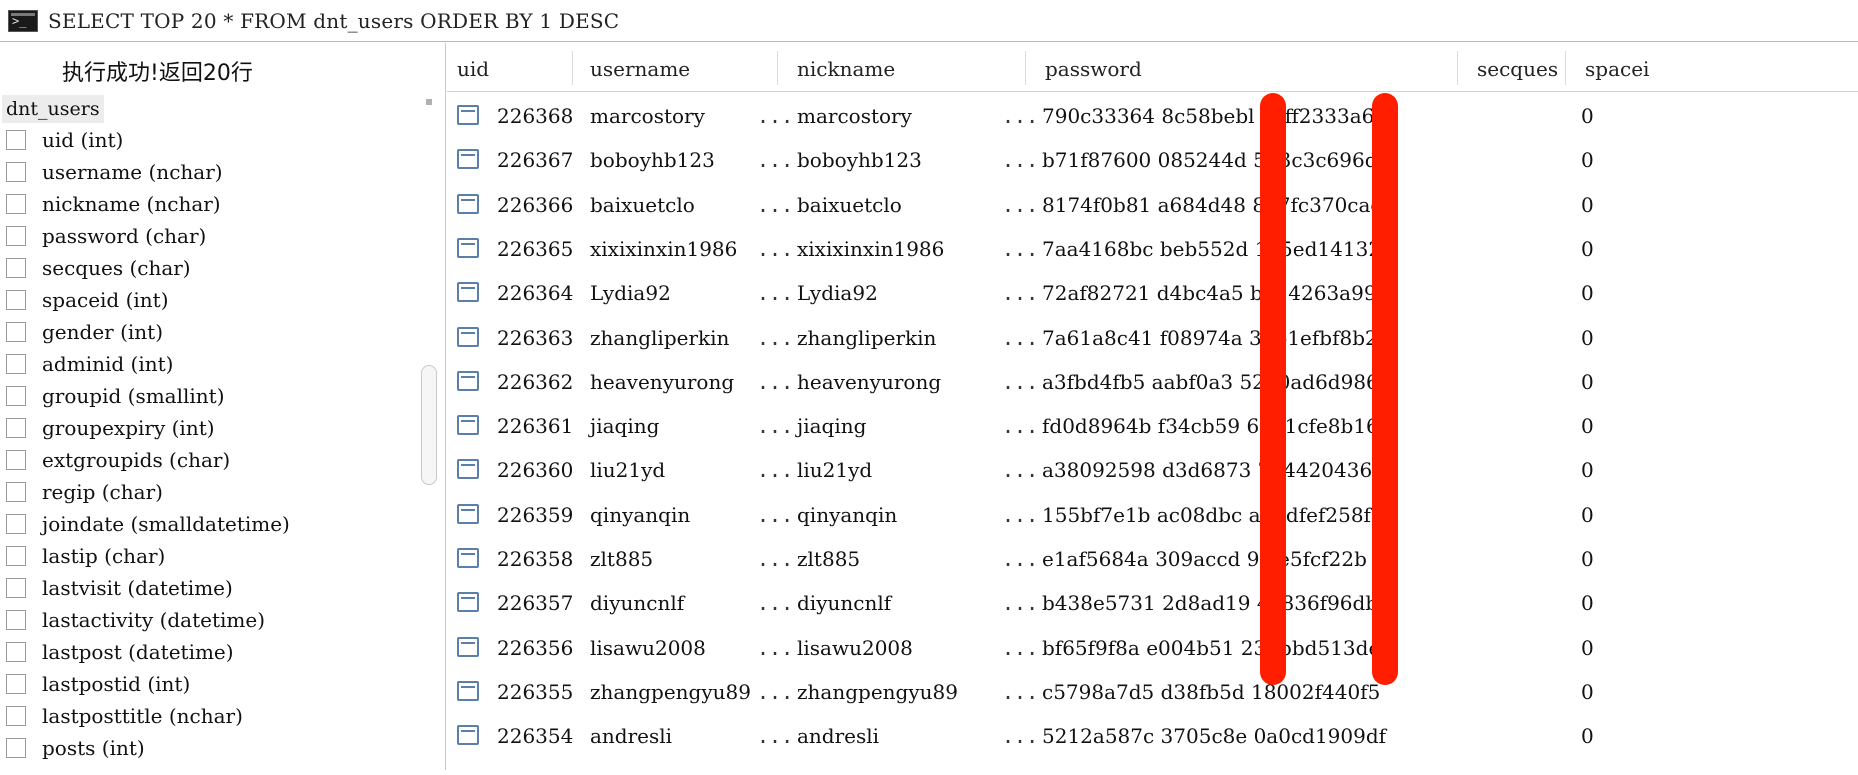  Describe the element at coordinates (535, 204) in the screenshot. I see `cell-uid: 226366` at that location.